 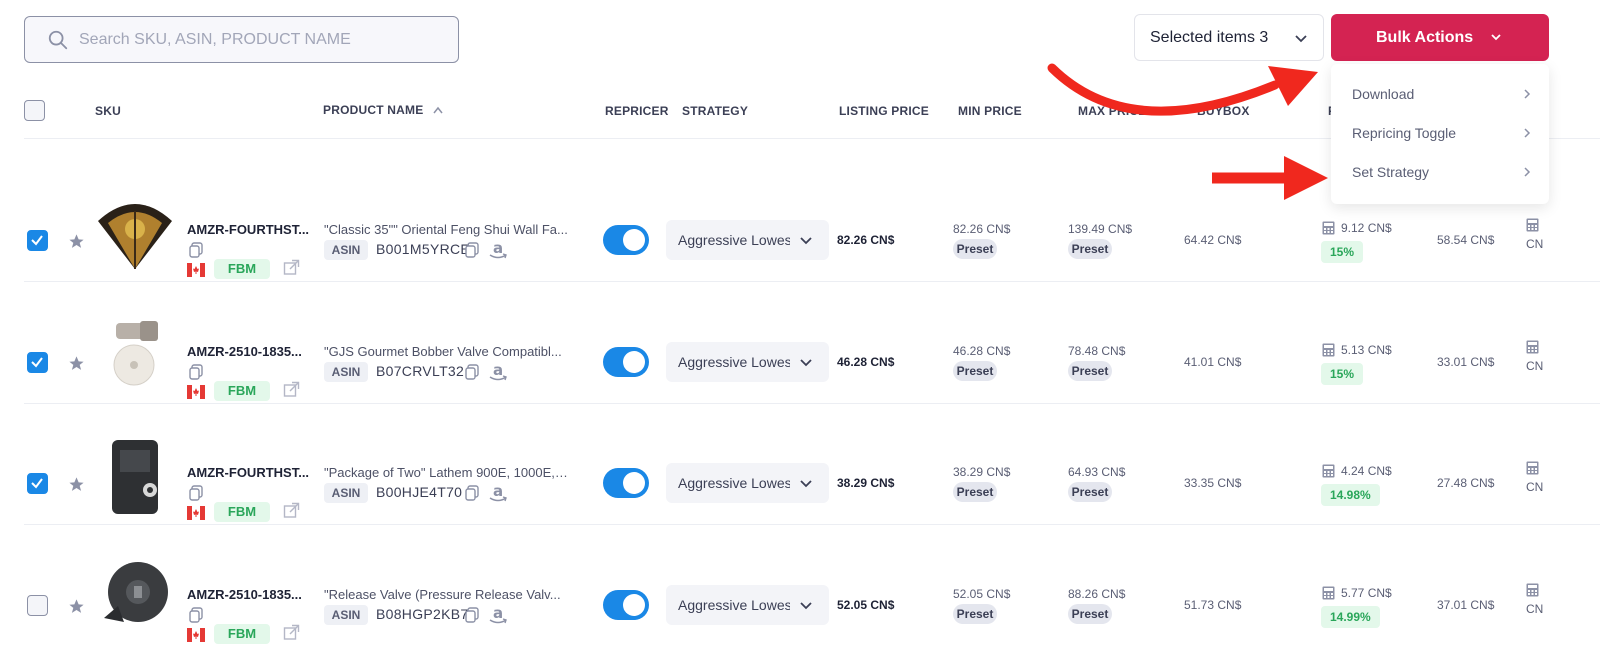 I want to click on cost-value: 27.48 CN$, so click(x=1466, y=483).